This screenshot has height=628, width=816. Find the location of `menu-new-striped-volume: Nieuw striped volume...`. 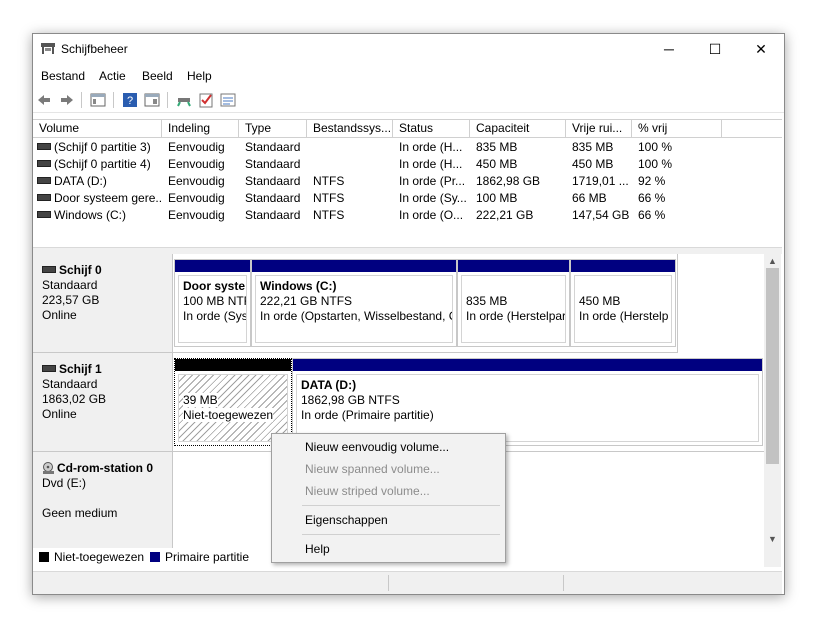

menu-new-striped-volume: Nieuw striped volume... is located at coordinates (367, 491).